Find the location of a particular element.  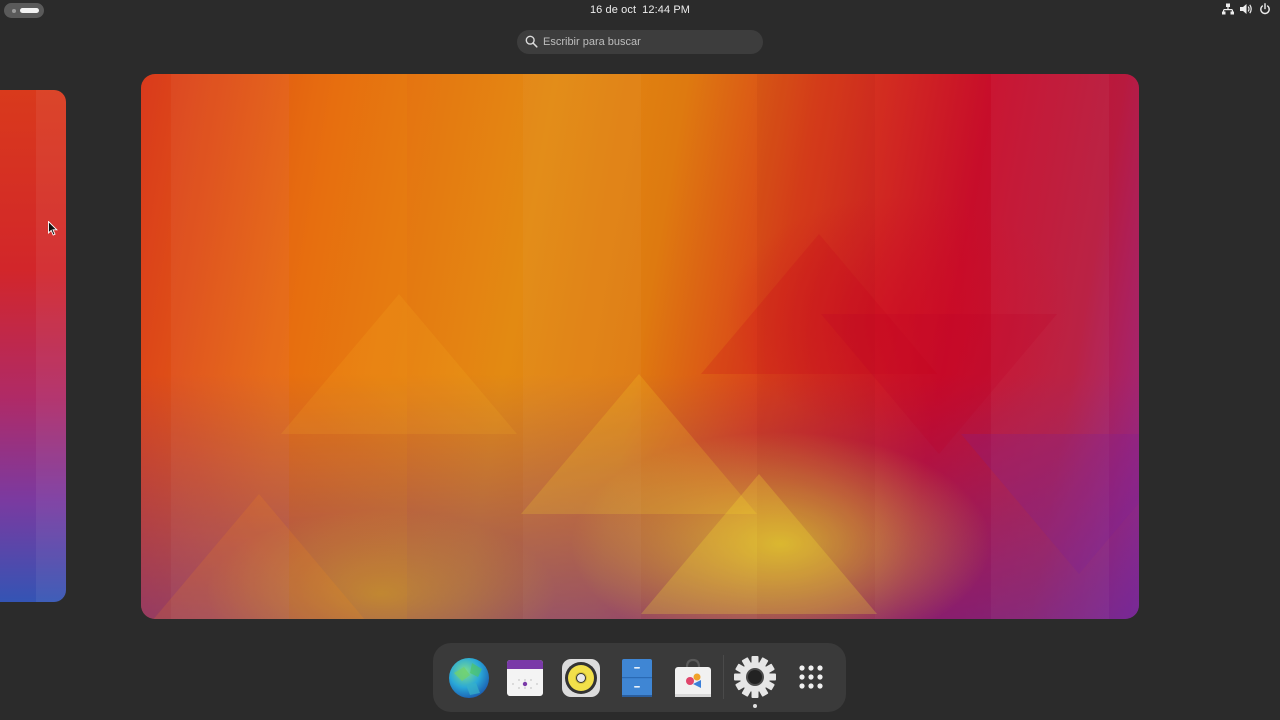

search-entry is located at coordinates (640, 42).